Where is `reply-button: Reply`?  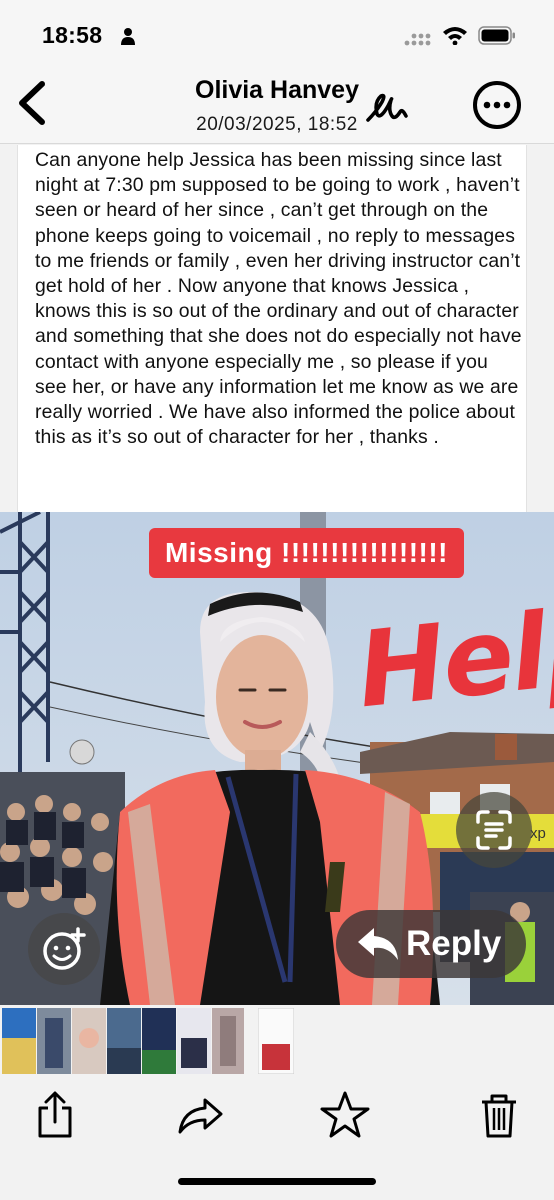
reply-button: Reply is located at coordinates (431, 944).